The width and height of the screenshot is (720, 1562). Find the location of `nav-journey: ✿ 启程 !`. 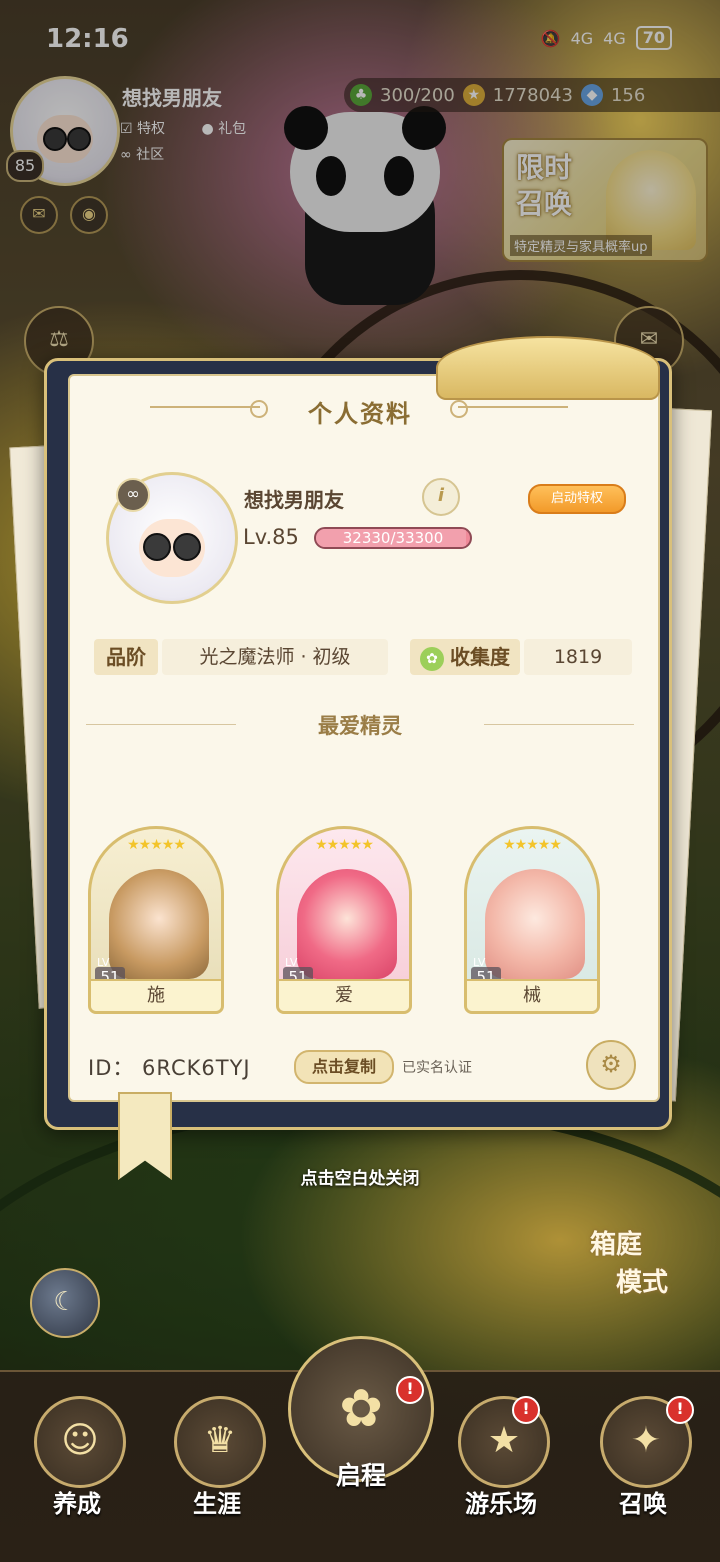

nav-journey: ✿ 启程 ! is located at coordinates (361, 1425).